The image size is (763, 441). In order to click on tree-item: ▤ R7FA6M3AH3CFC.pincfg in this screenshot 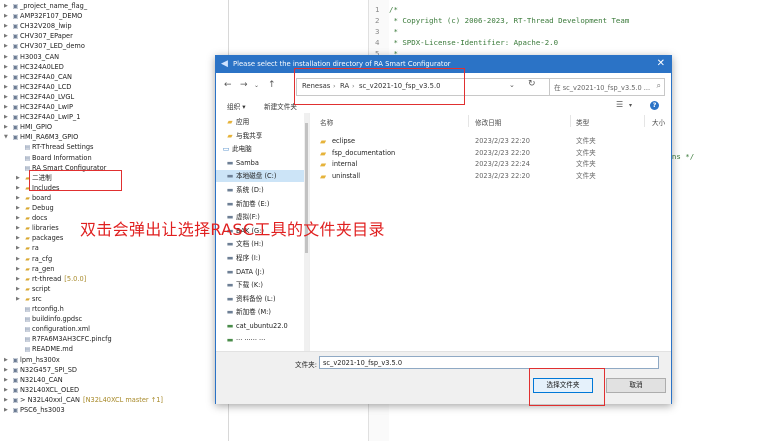, I will do `click(64, 339)`.